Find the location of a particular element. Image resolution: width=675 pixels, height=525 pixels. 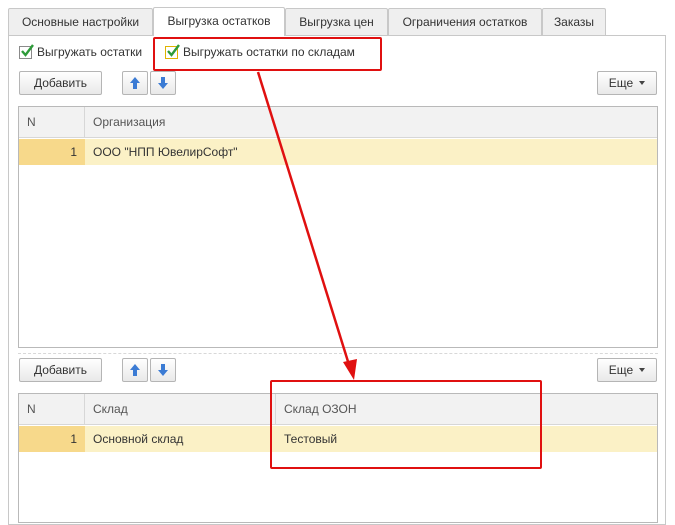

check-icon is located at coordinates (27, 50).